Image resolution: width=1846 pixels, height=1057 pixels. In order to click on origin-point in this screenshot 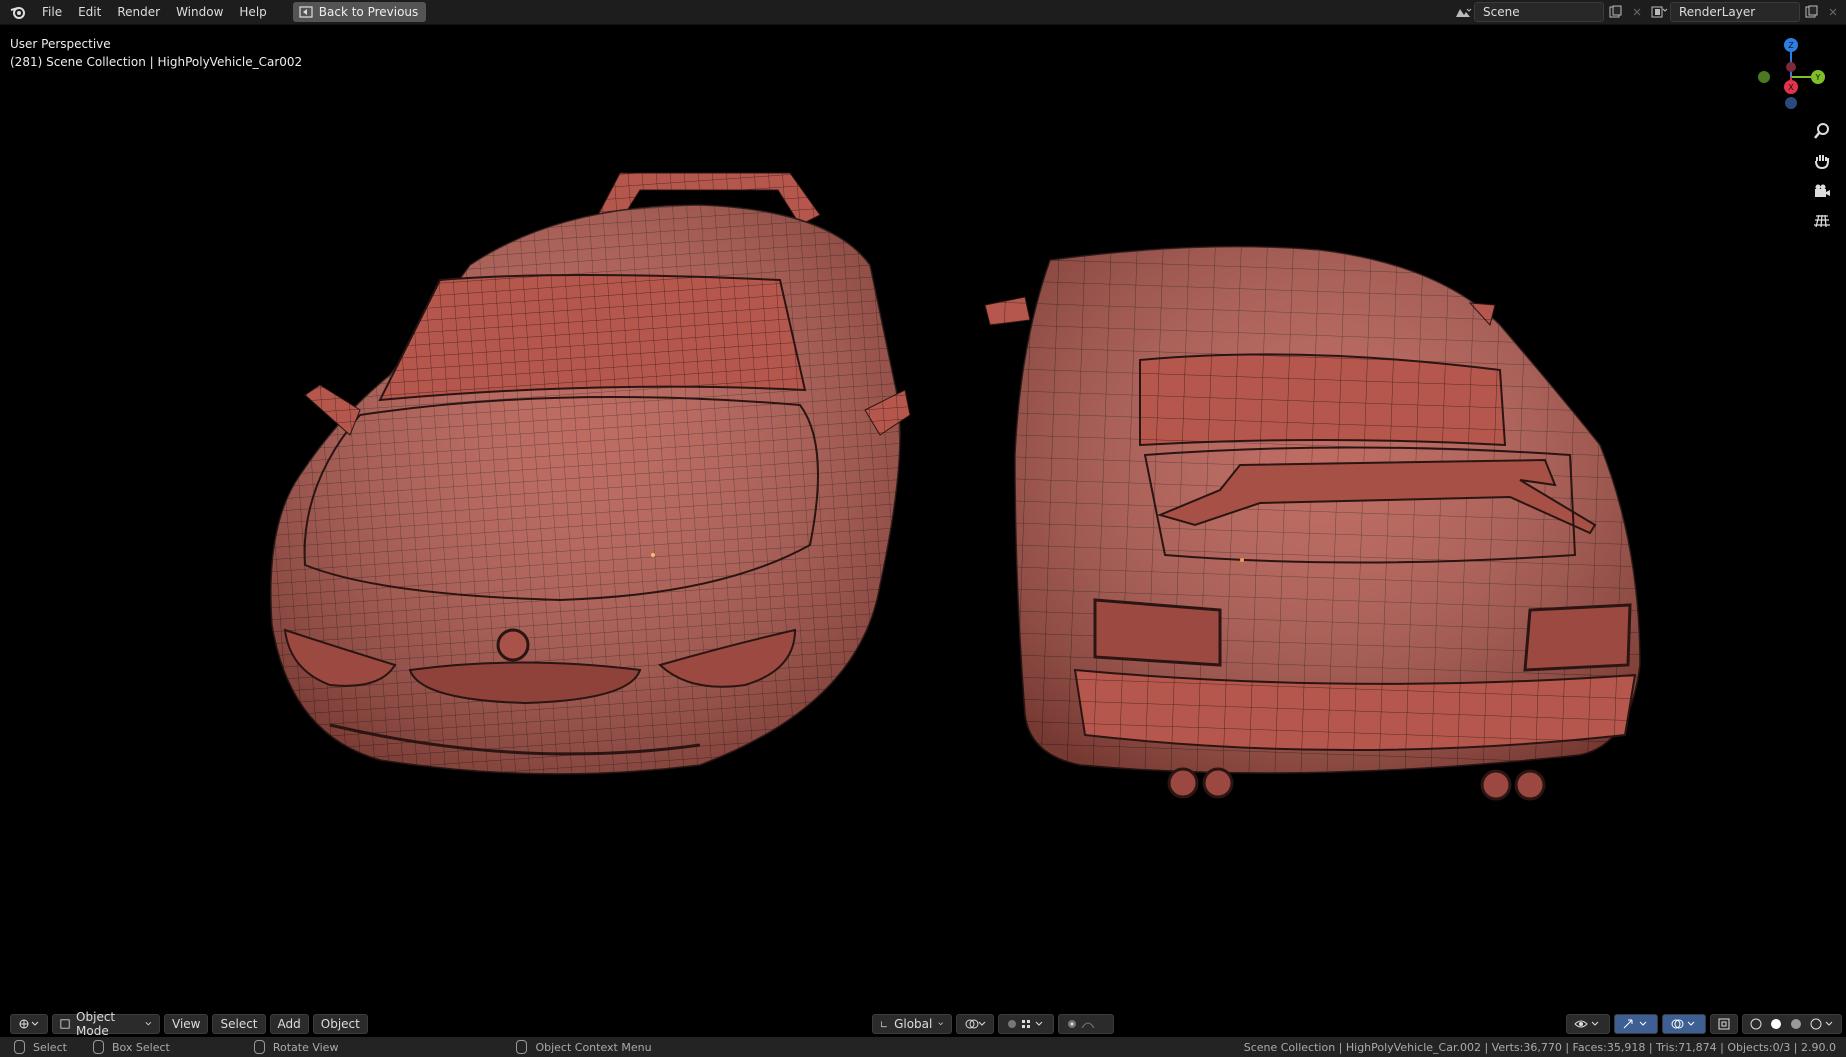, I will do `click(653, 555)`.